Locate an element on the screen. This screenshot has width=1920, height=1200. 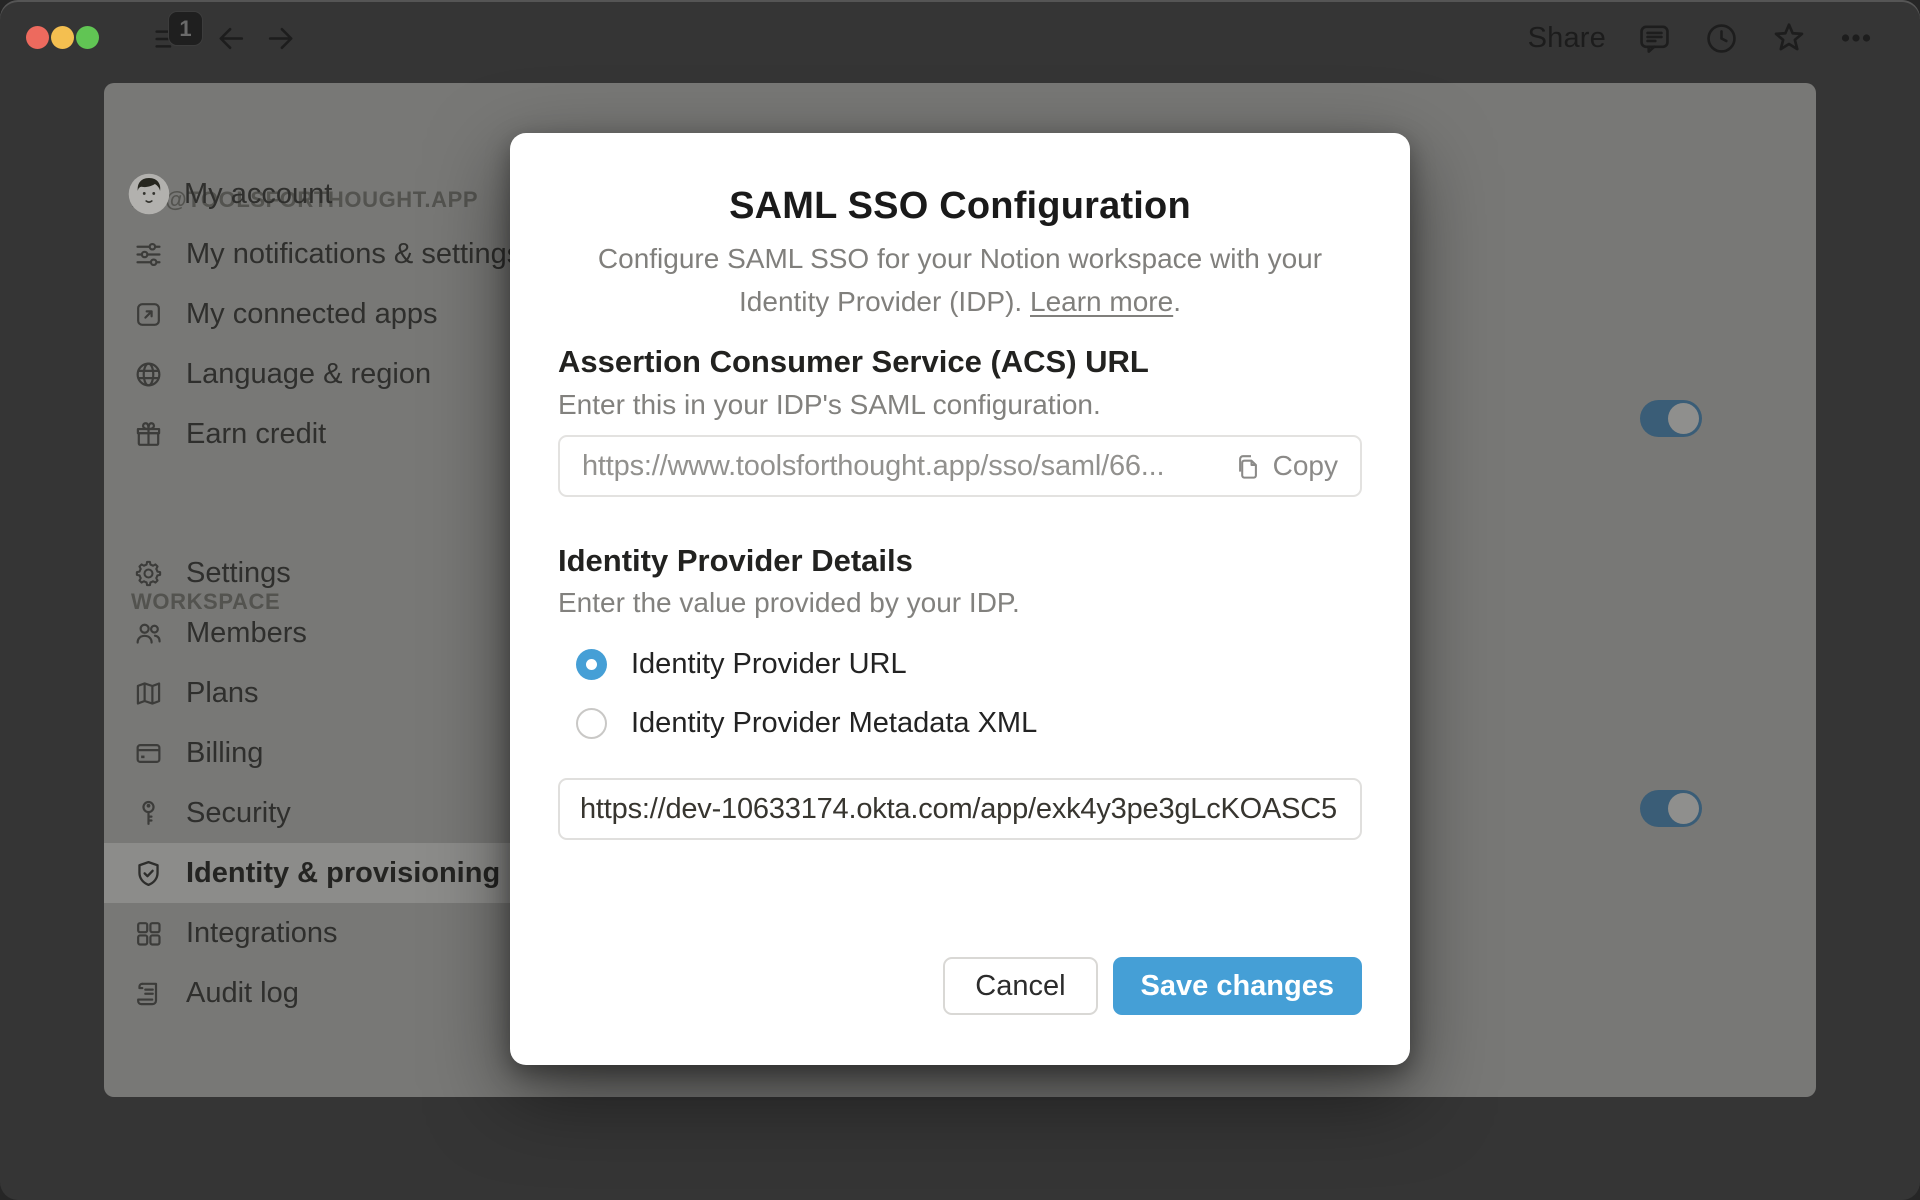
copy-button: Copy is located at coordinates (1277, 466).